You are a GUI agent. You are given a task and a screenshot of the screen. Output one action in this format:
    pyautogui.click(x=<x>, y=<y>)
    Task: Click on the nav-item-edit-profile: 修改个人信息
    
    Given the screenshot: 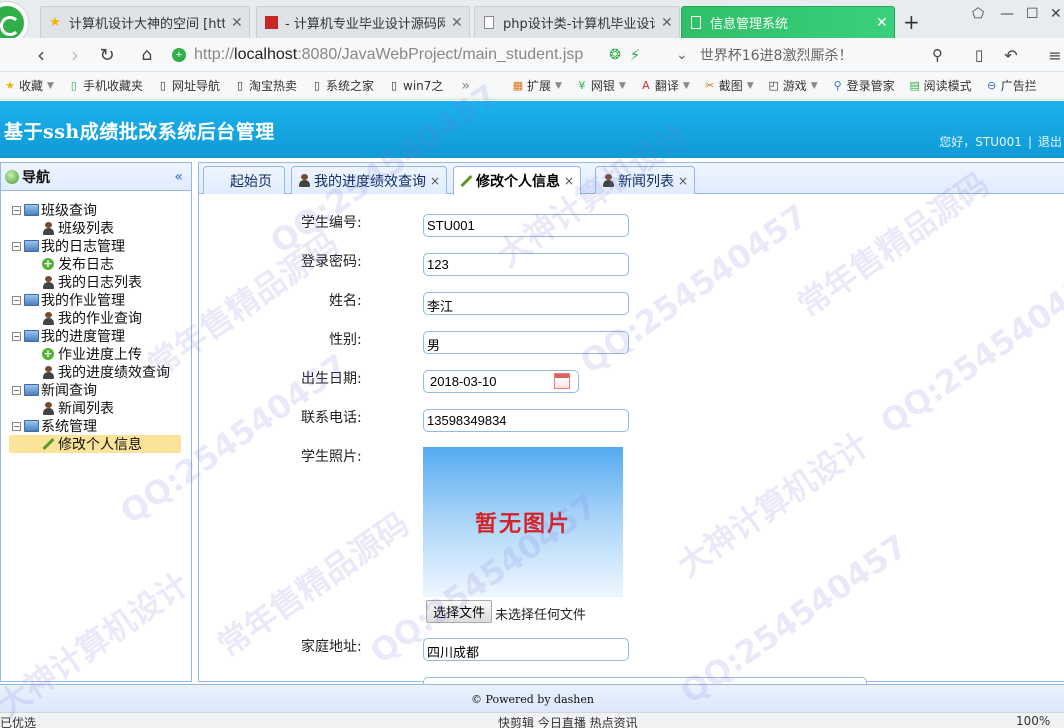 What is the action you would take?
    pyautogui.click(x=95, y=444)
    